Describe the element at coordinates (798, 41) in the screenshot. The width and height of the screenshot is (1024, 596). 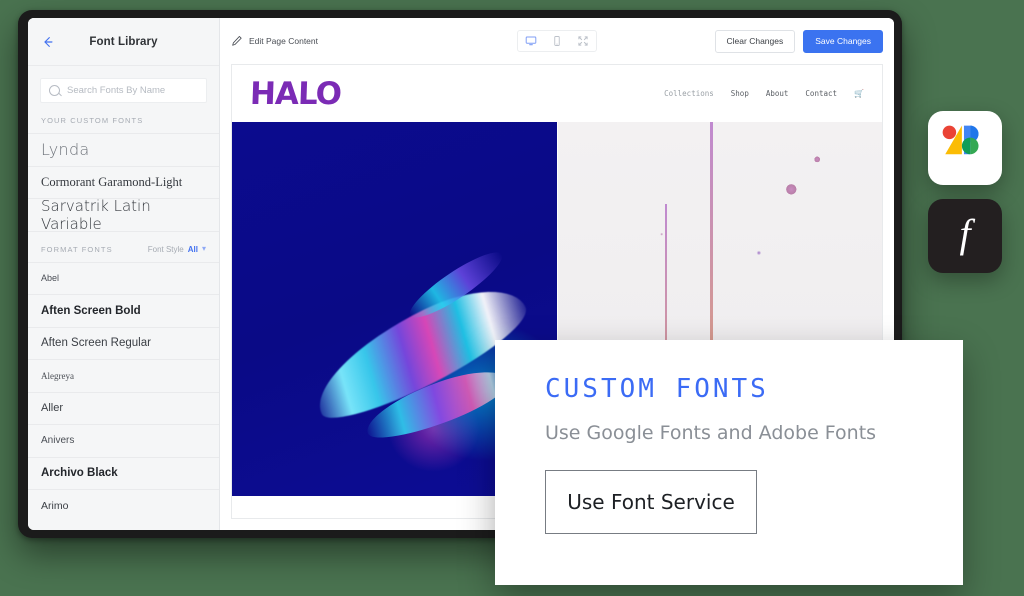
I see `toolbar-actions: Clear Changes Save Changes` at that location.